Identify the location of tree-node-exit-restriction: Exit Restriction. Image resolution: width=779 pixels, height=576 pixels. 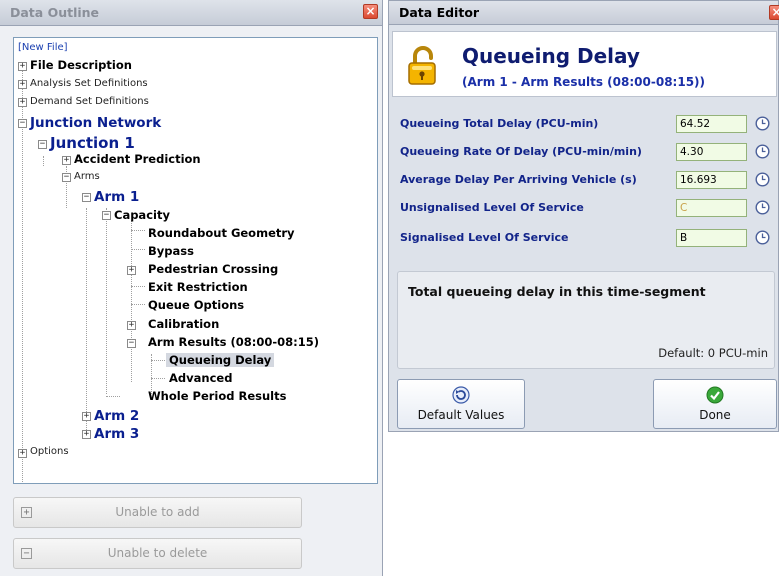
(198, 287).